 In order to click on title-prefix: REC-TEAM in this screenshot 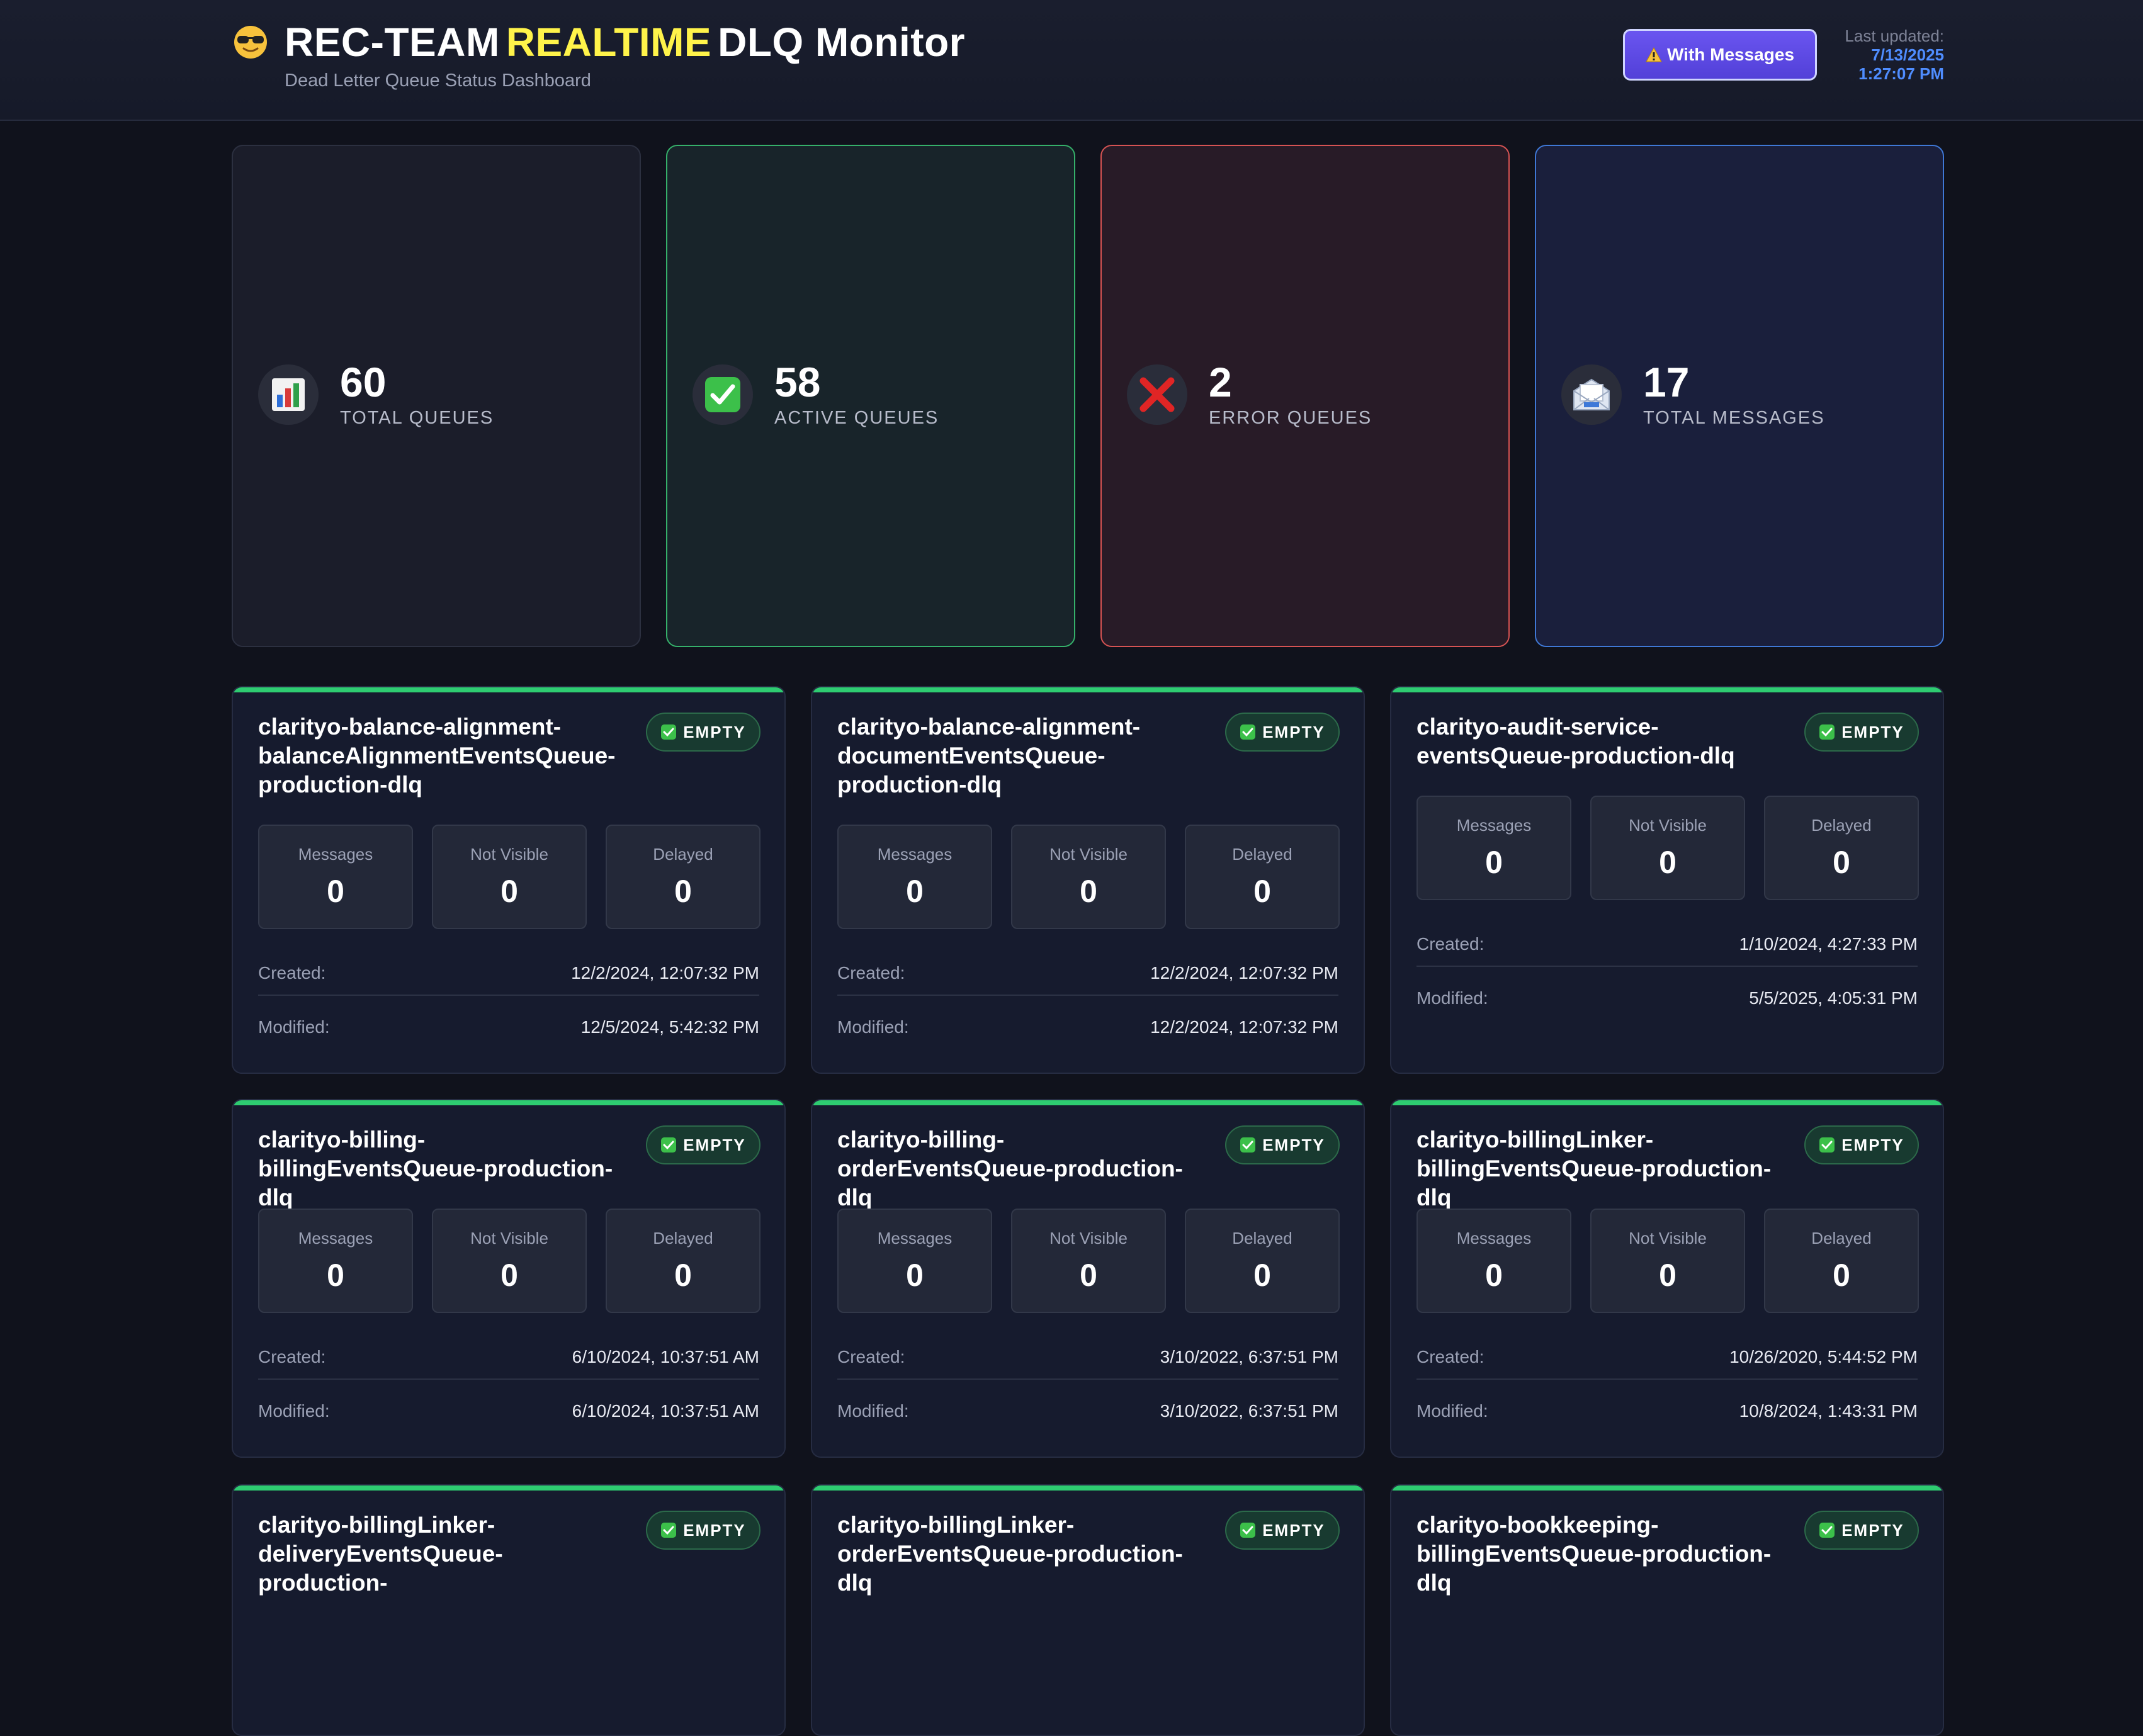, I will do `click(392, 42)`.